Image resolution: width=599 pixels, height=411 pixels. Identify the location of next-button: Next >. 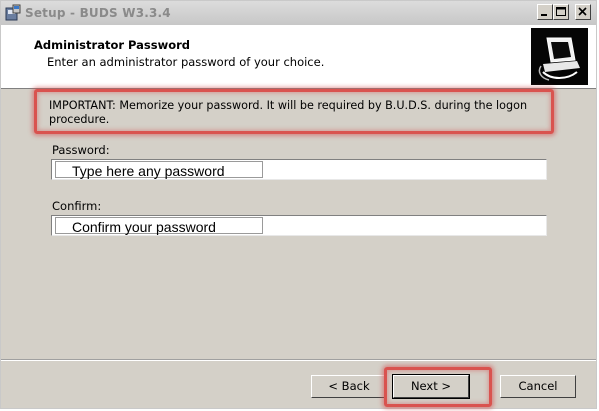
(431, 386).